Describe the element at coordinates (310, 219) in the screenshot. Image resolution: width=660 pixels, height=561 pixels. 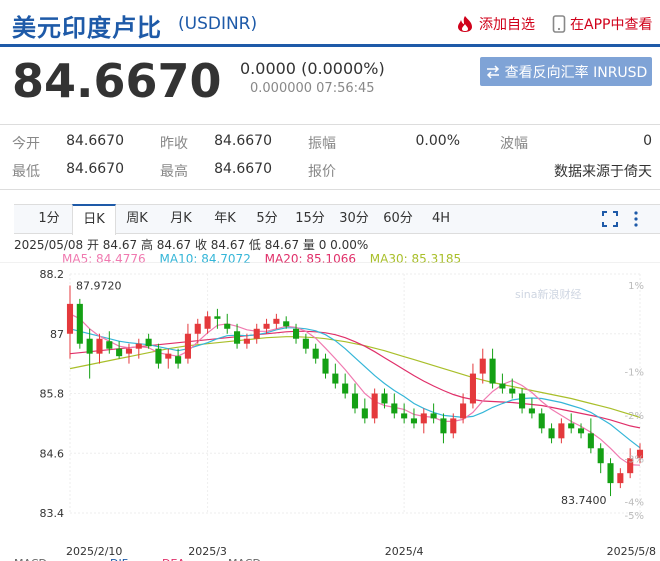
I see `tab-15min: 15分` at that location.